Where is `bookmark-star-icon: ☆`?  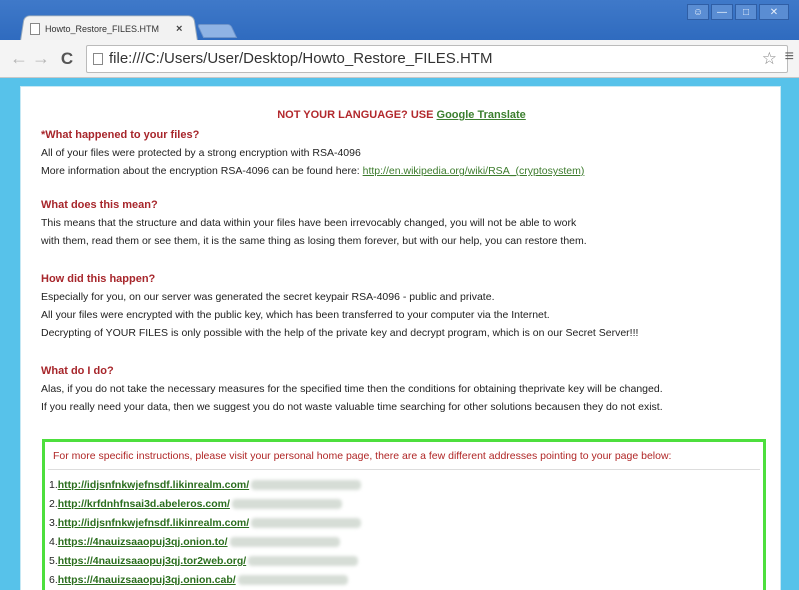
bookmark-star-icon: ☆ is located at coordinates (769, 59).